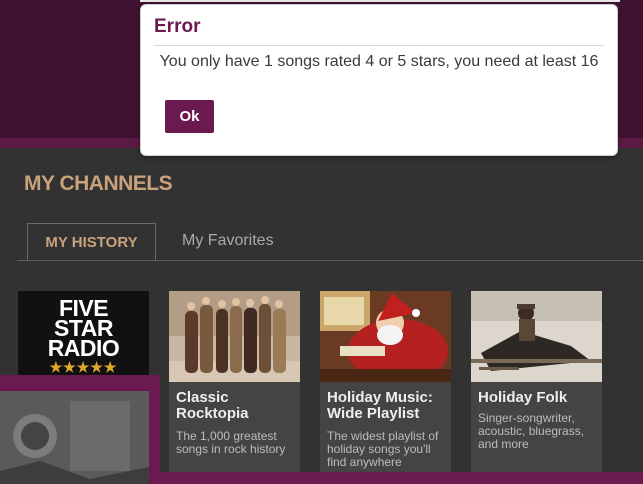 The image size is (643, 484). Describe the element at coordinates (330, 260) in the screenshot. I see `tabs-divider` at that location.